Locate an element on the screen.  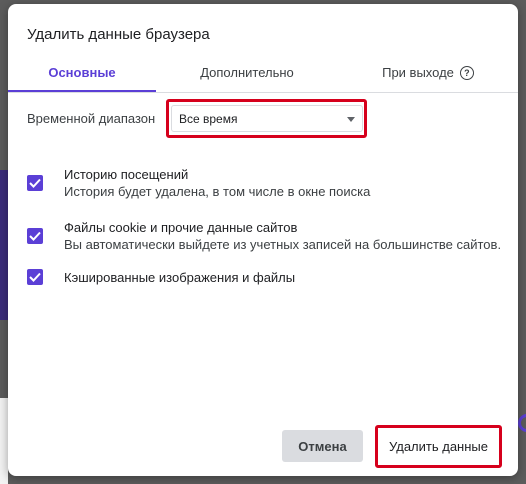
help-icon: ? is located at coordinates (466, 72).